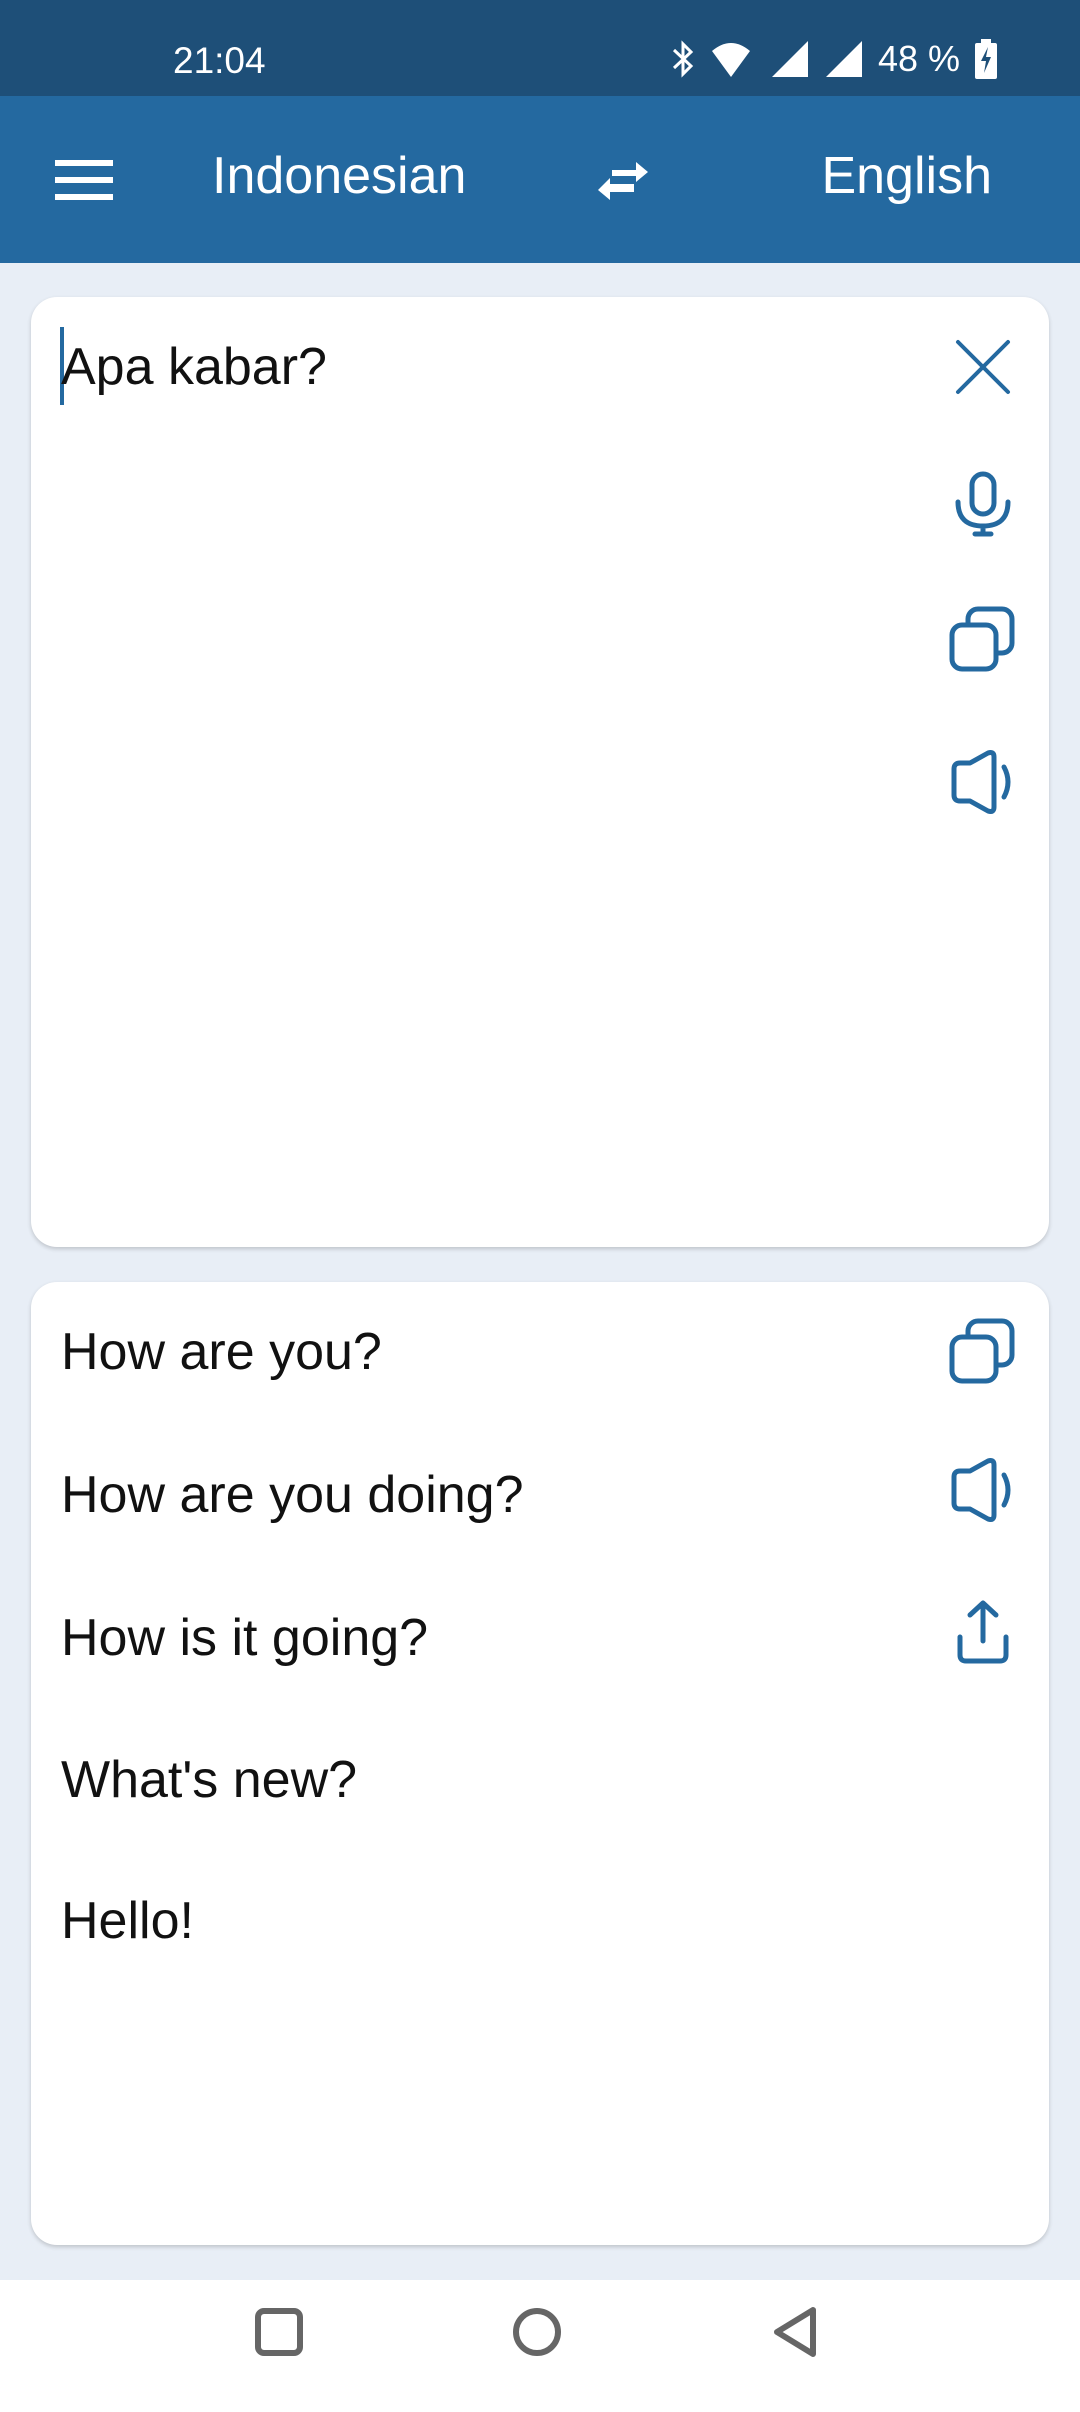 The width and height of the screenshot is (1080, 2412). What do you see at coordinates (244, 1638) in the screenshot?
I see `translation-result: How is it going?` at bounding box center [244, 1638].